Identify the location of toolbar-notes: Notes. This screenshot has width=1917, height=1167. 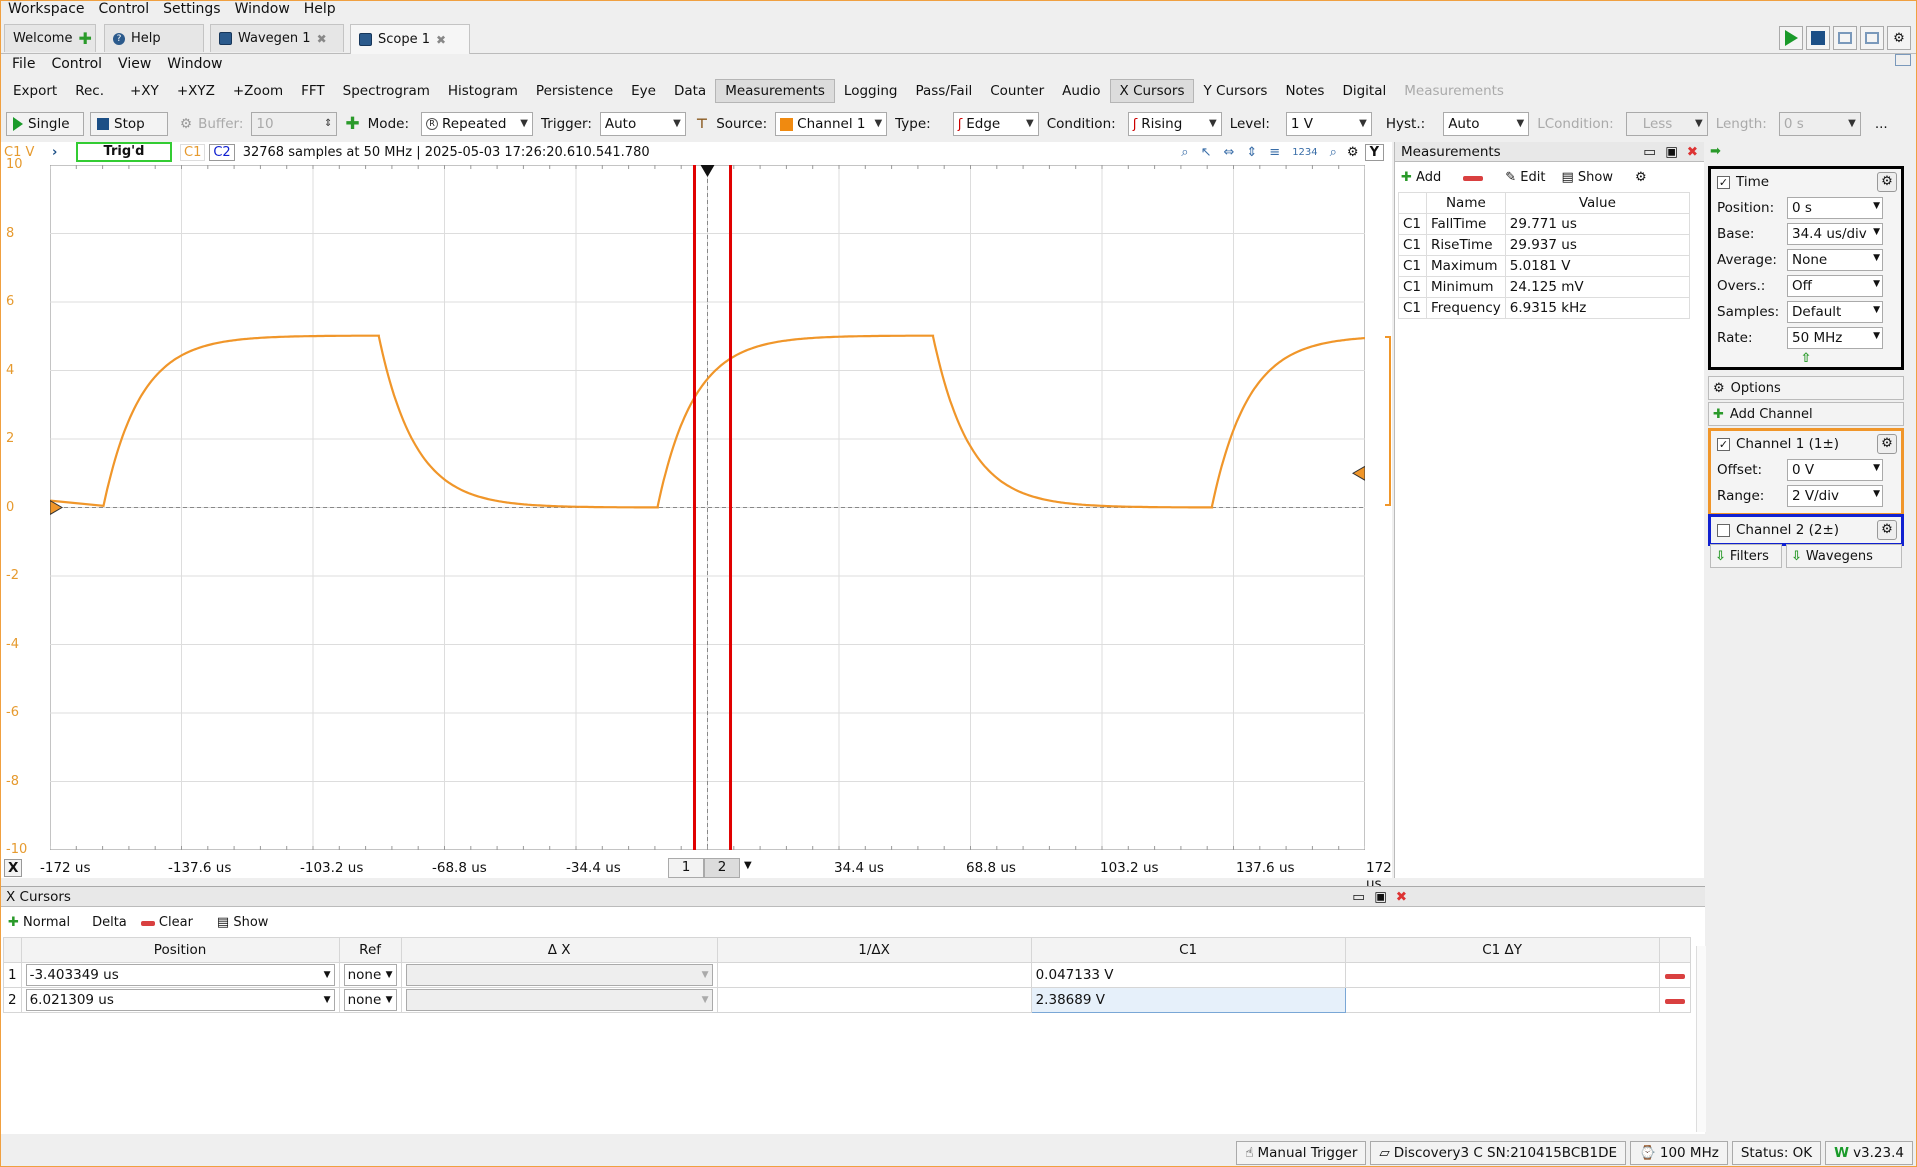
(1304, 91).